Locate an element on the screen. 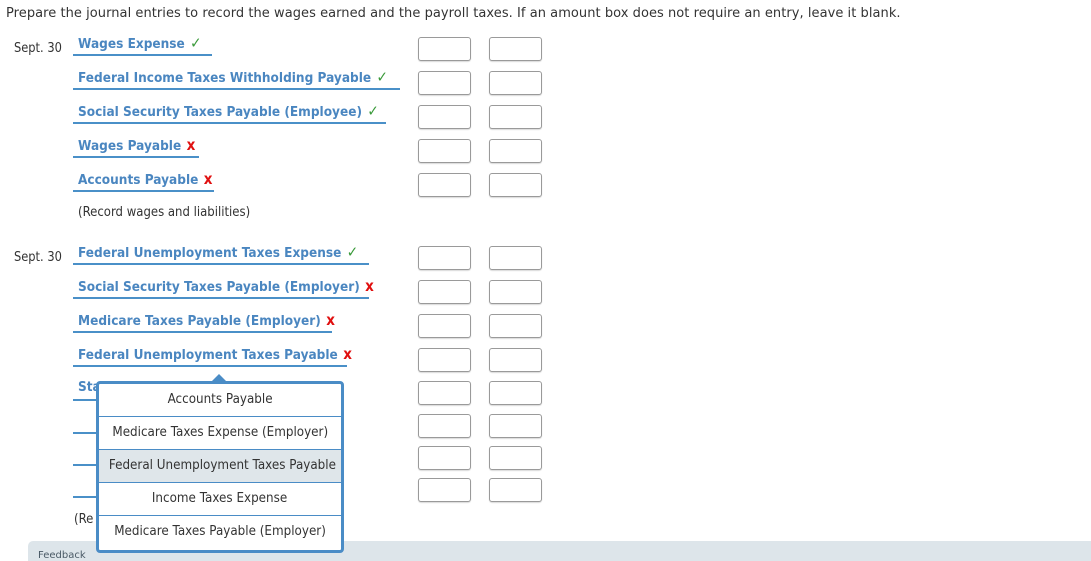 This screenshot has width=1091, height=561. account-select: Federal Unemployment Taxes Expense ✓ is located at coordinates (221, 254).